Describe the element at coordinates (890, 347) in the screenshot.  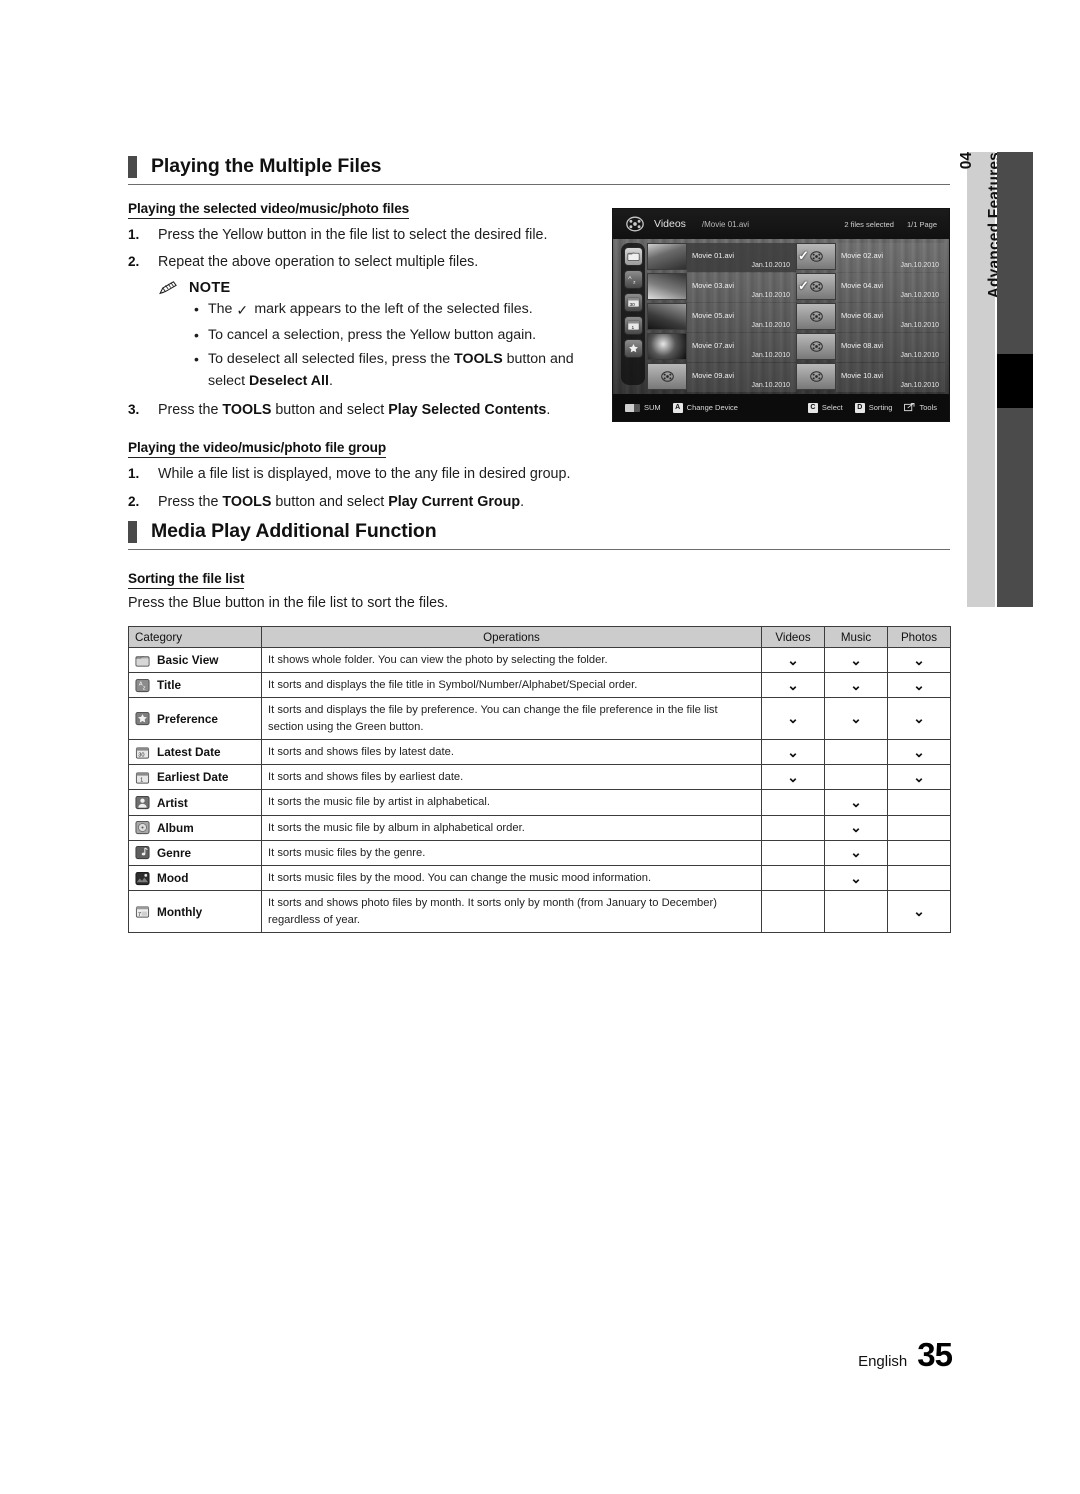
I see `tv-file-meta: Movie 08.avi Jan.10.2010` at that location.